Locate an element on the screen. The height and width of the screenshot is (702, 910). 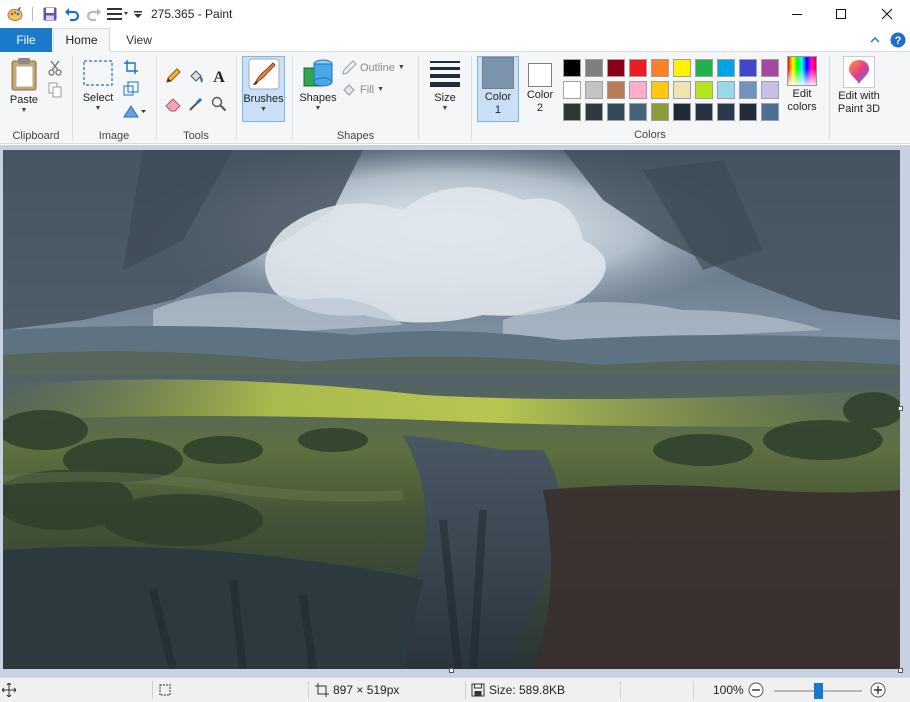
tab-view: View is located at coordinates (139, 40).